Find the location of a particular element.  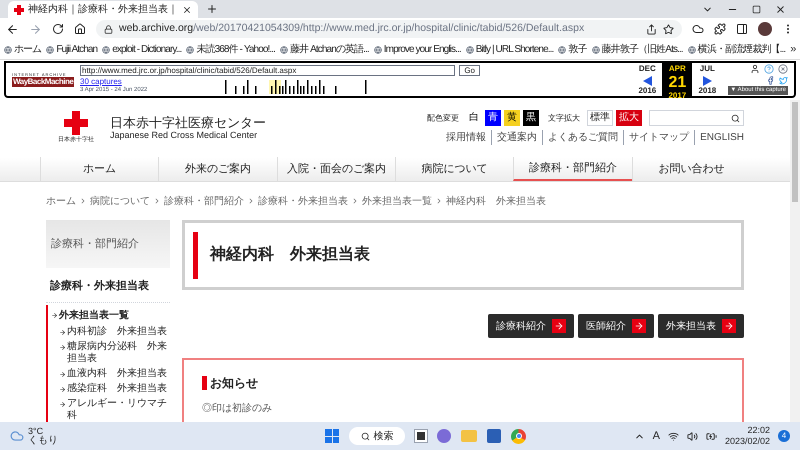

capture-month: DEC 2016 is located at coordinates (647, 79).